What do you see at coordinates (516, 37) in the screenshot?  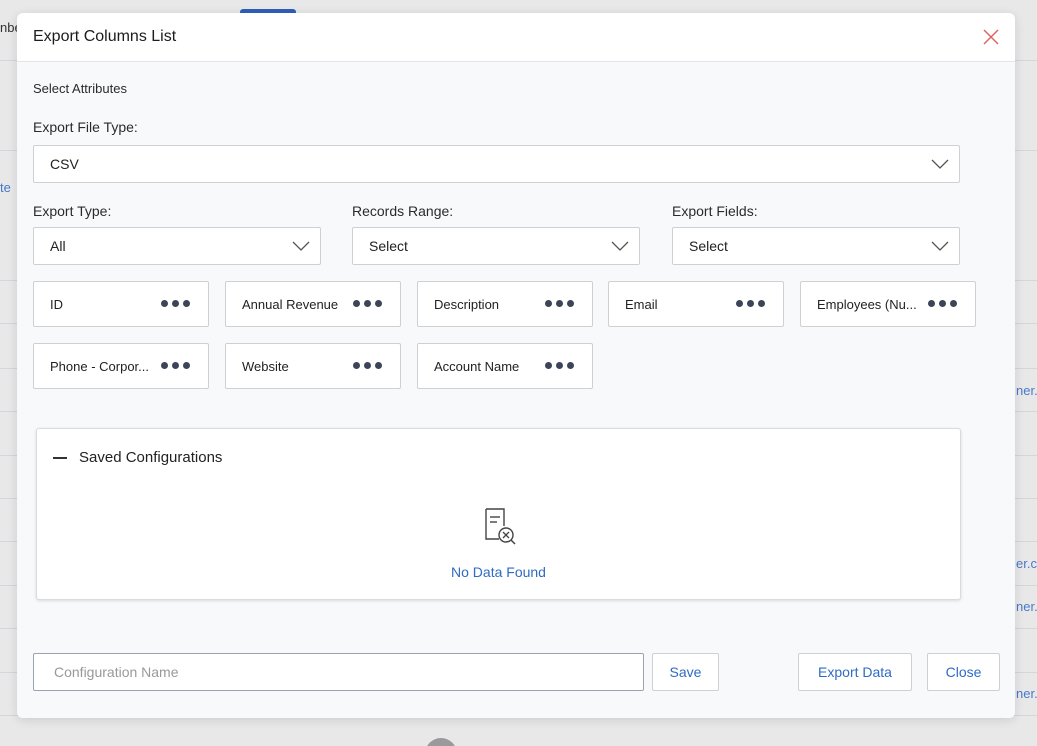 I see `dialog-header: Export Columns List` at bounding box center [516, 37].